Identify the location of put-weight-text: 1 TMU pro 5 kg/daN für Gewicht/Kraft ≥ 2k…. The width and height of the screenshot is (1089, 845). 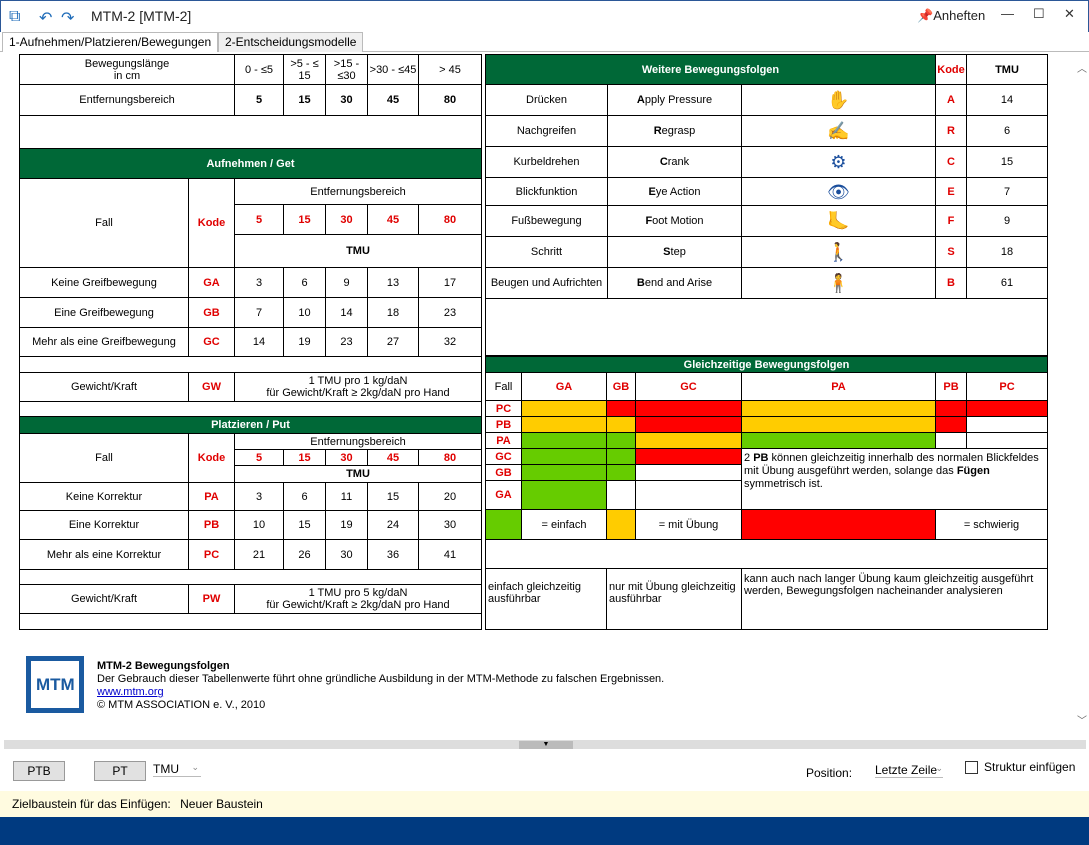
(358, 599).